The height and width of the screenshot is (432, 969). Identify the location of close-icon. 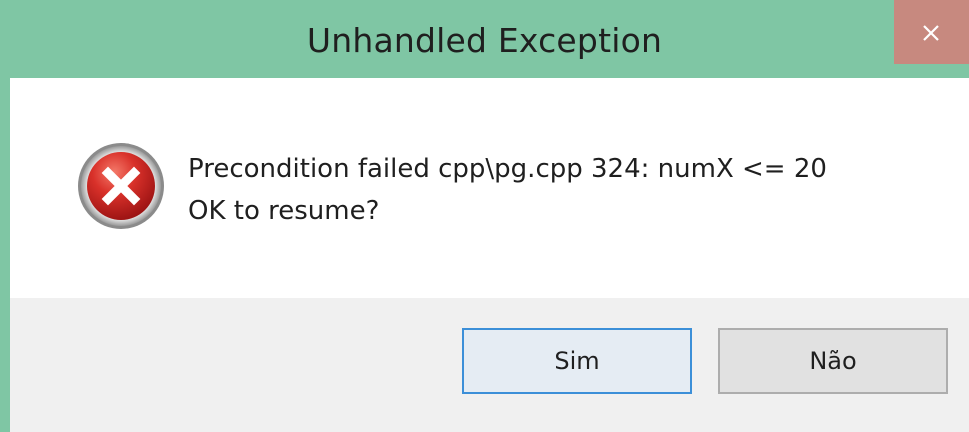
(931, 33).